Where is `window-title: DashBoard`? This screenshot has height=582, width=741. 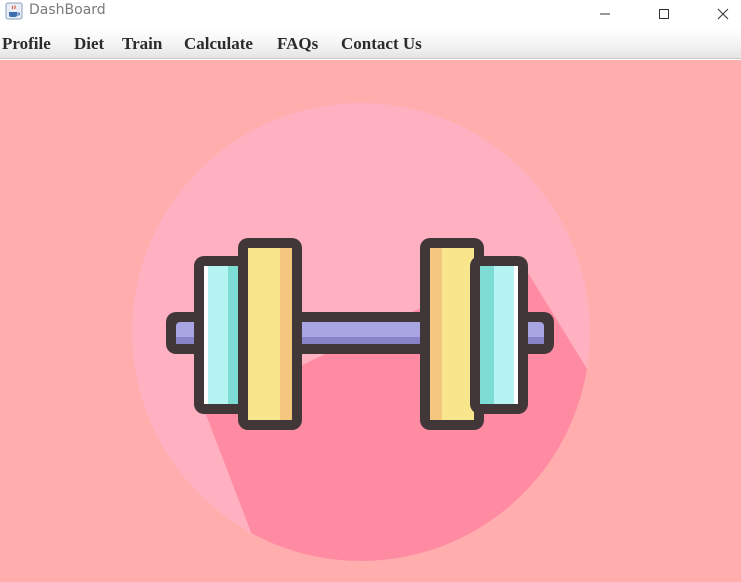 window-title: DashBoard is located at coordinates (67, 10).